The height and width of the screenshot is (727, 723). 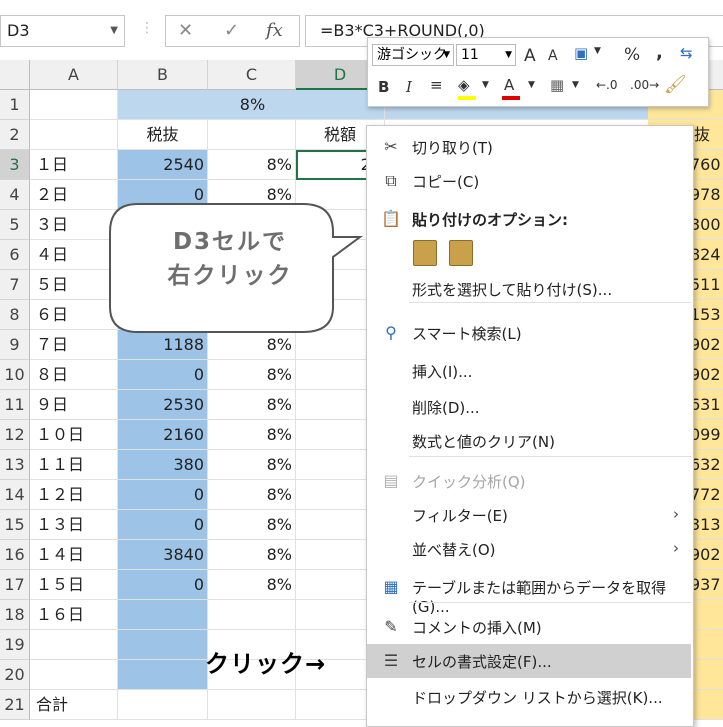 I want to click on cell-b19, so click(x=163, y=645).